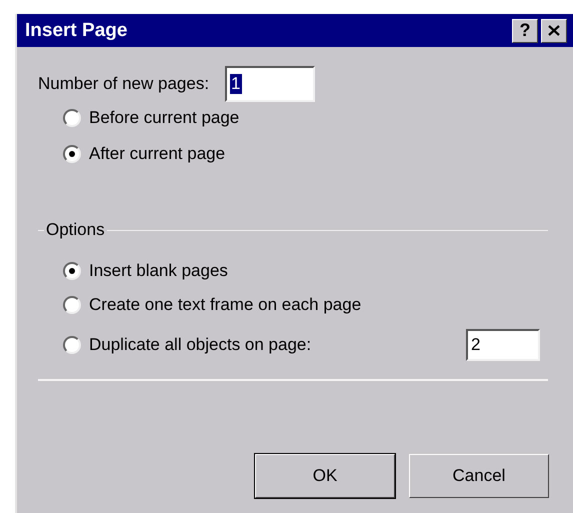 The width and height of the screenshot is (573, 513). What do you see at coordinates (325, 476) in the screenshot?
I see `dialog-button: OK` at bounding box center [325, 476].